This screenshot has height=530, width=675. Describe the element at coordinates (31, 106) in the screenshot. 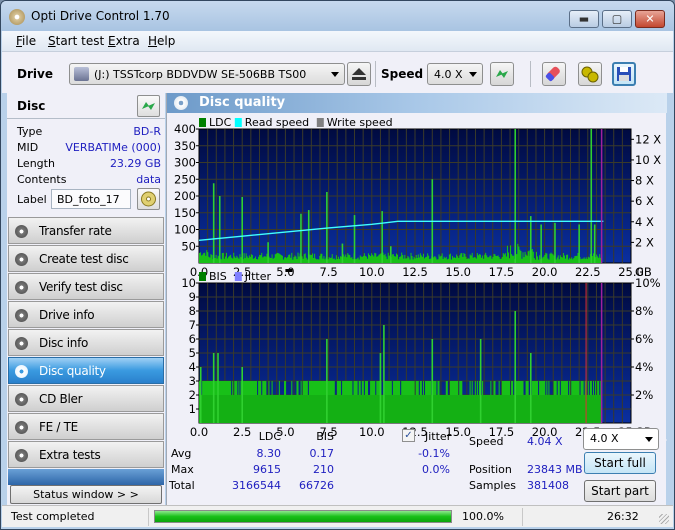

I see `disc-title: Disc` at that location.